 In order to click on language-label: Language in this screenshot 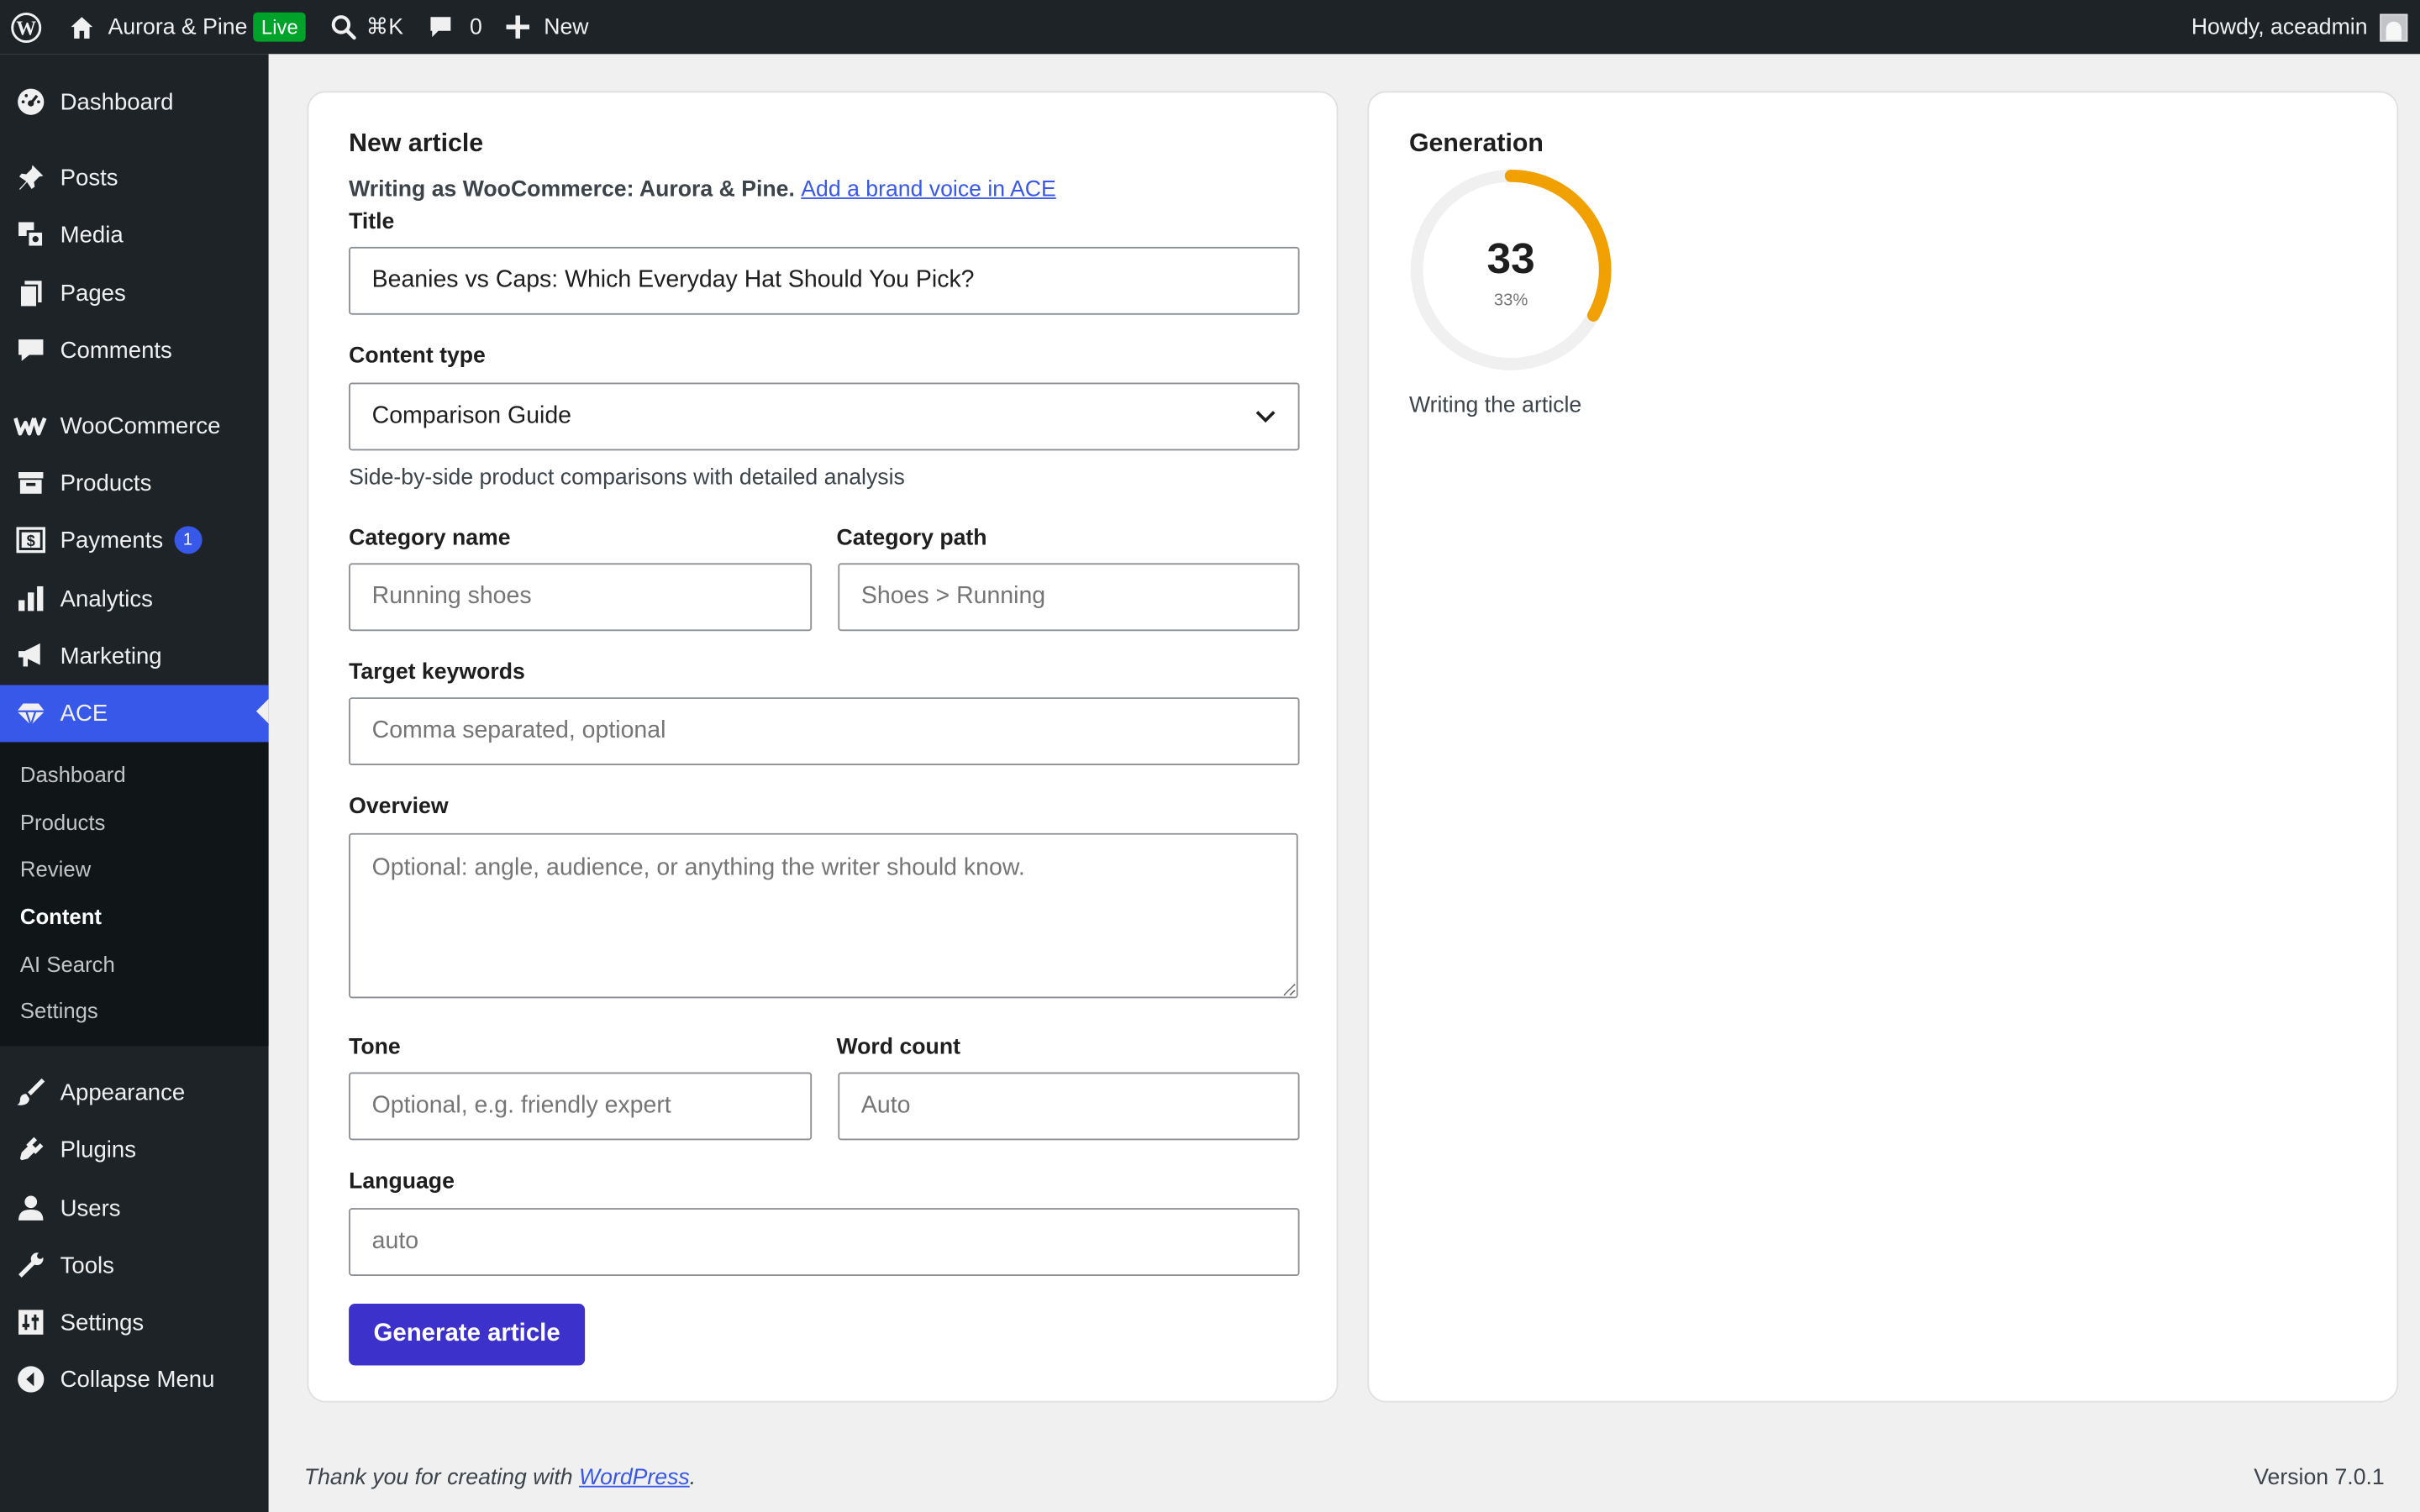, I will do `click(402, 1181)`.